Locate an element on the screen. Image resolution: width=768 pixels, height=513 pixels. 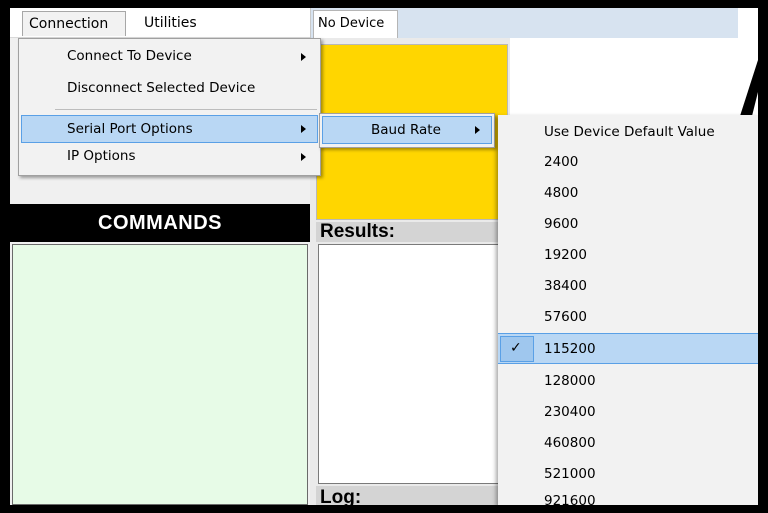
baud-option-label: 57600 is located at coordinates (565, 317).